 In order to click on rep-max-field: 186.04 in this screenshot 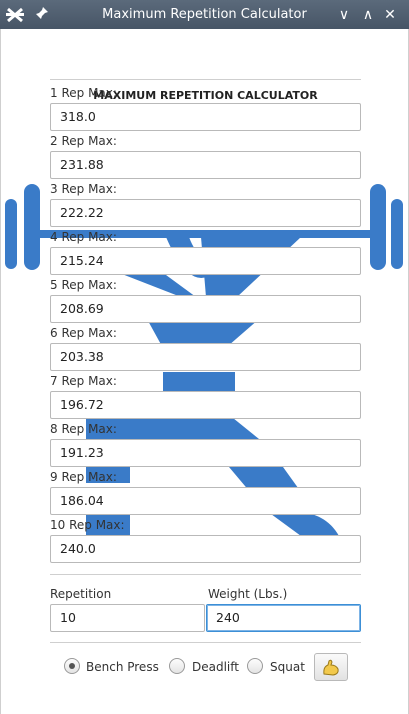, I will do `click(205, 501)`.